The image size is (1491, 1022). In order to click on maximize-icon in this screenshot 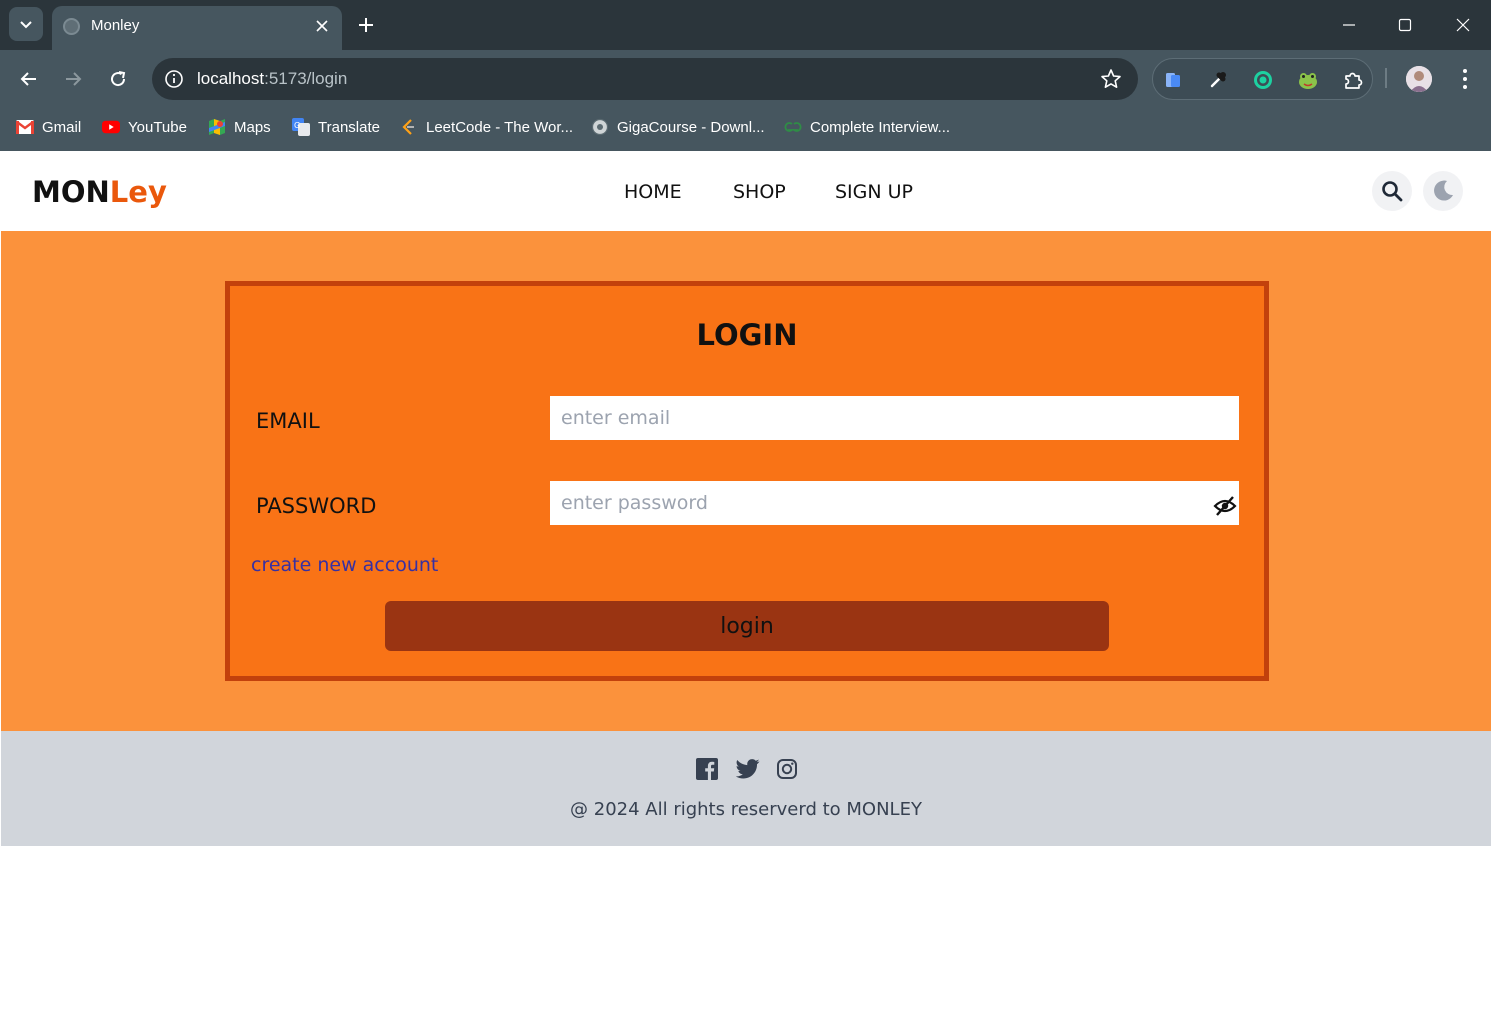, I will do `click(1405, 25)`.